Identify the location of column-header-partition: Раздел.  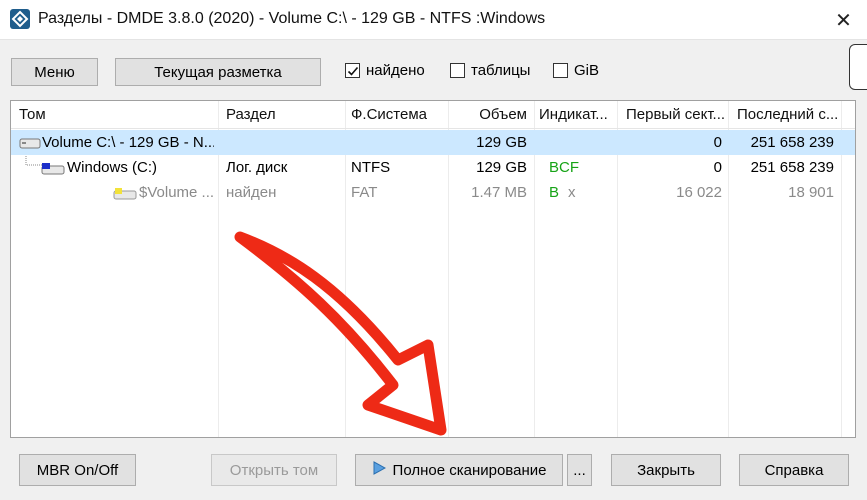
(283, 115).